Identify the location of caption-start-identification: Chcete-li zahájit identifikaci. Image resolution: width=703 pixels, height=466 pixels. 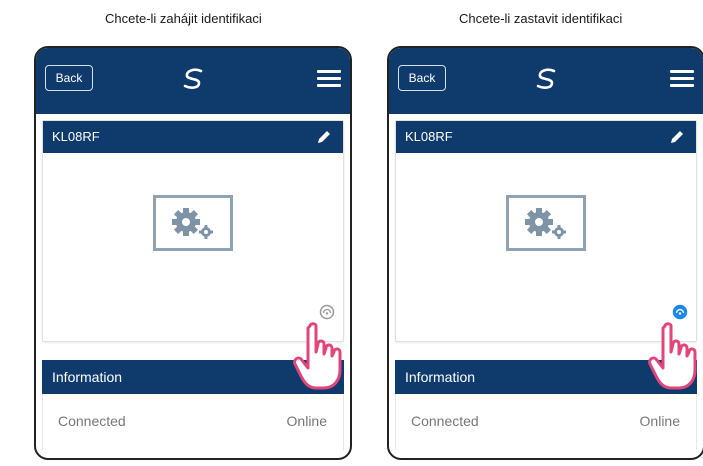
(183, 18).